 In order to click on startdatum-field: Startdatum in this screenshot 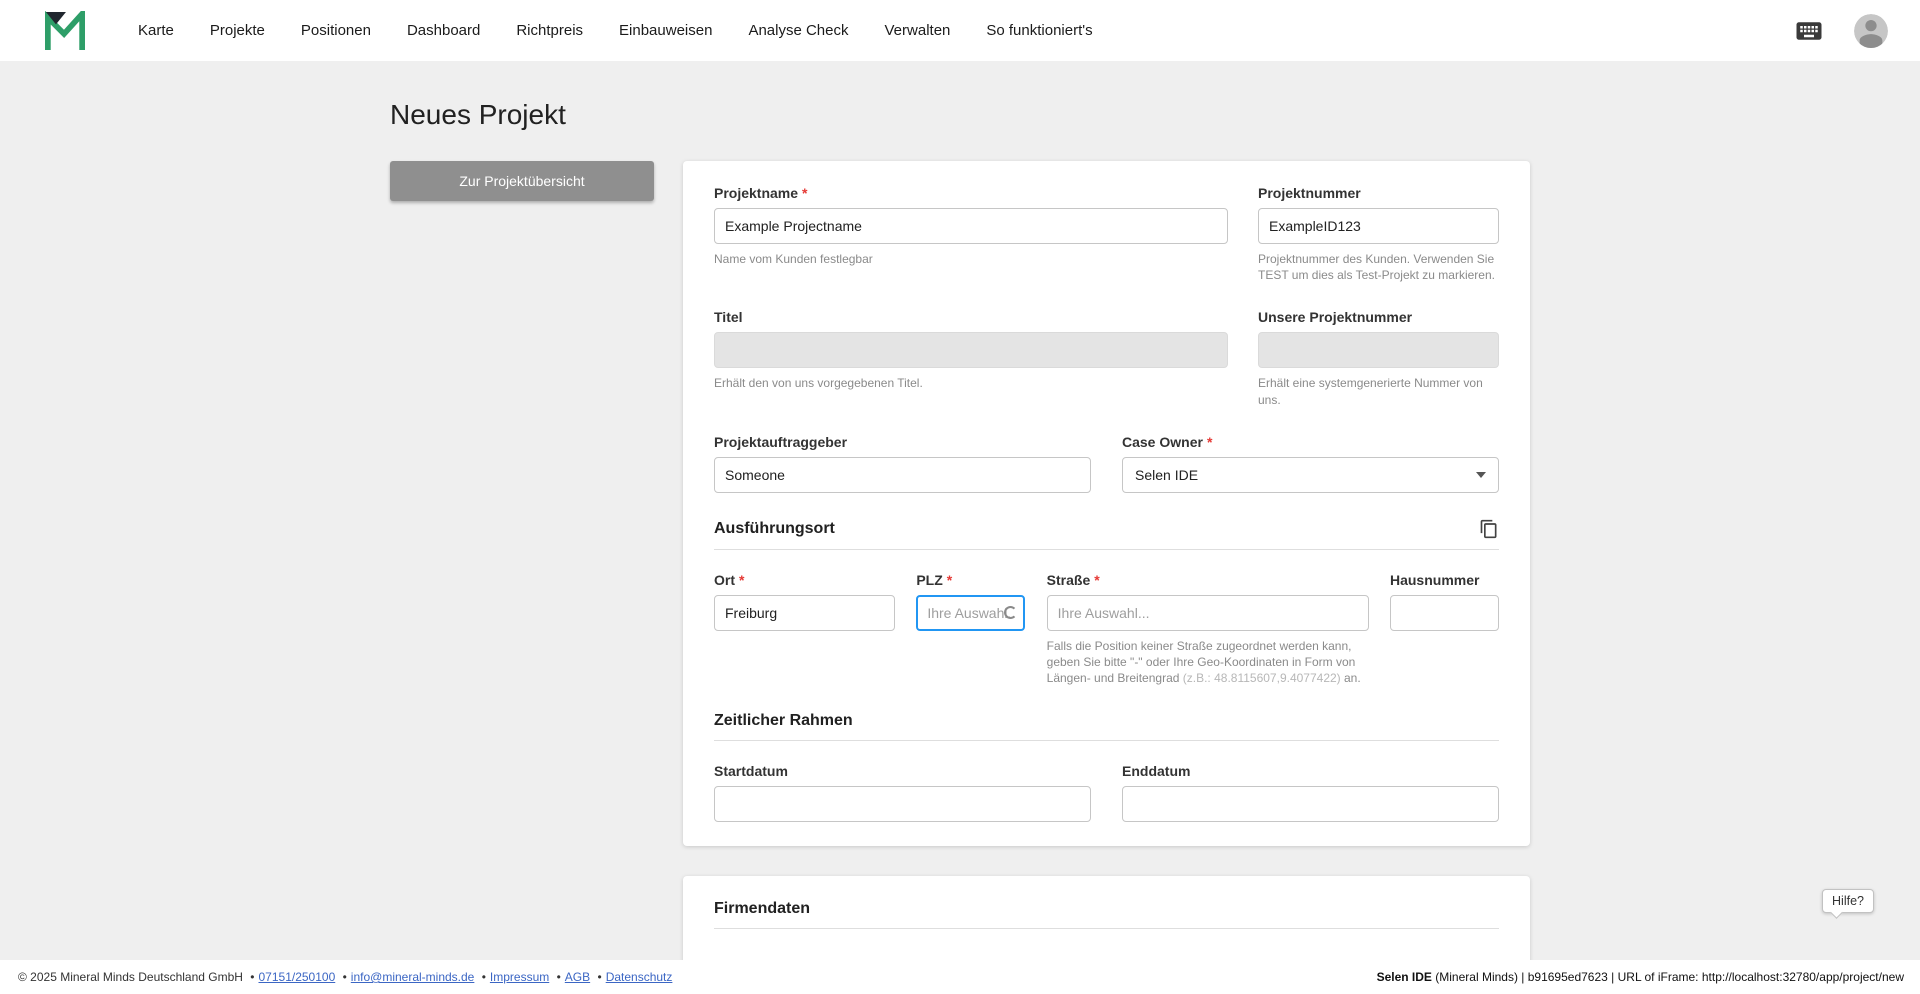, I will do `click(902, 793)`.